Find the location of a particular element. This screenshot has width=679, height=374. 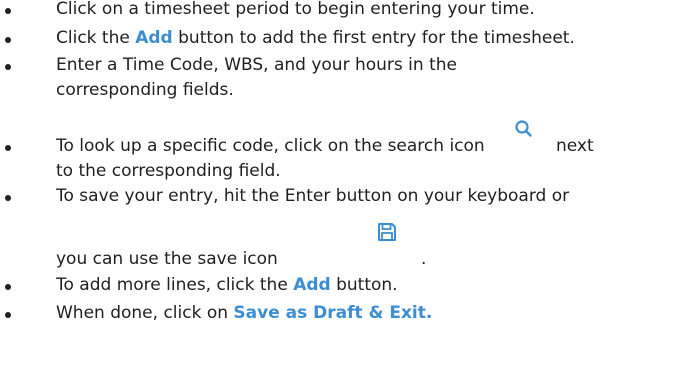

item-text-cont: to the corresponding field. is located at coordinates (168, 171).